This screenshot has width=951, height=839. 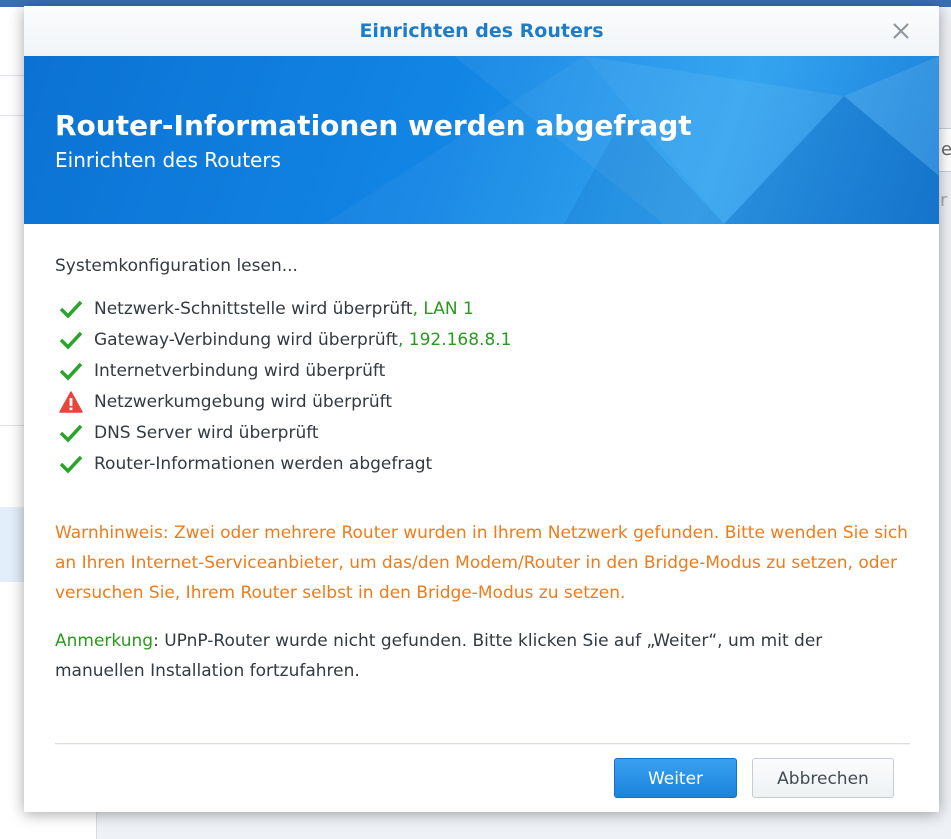 What do you see at coordinates (71, 402) in the screenshot?
I see `warning-icon` at bounding box center [71, 402].